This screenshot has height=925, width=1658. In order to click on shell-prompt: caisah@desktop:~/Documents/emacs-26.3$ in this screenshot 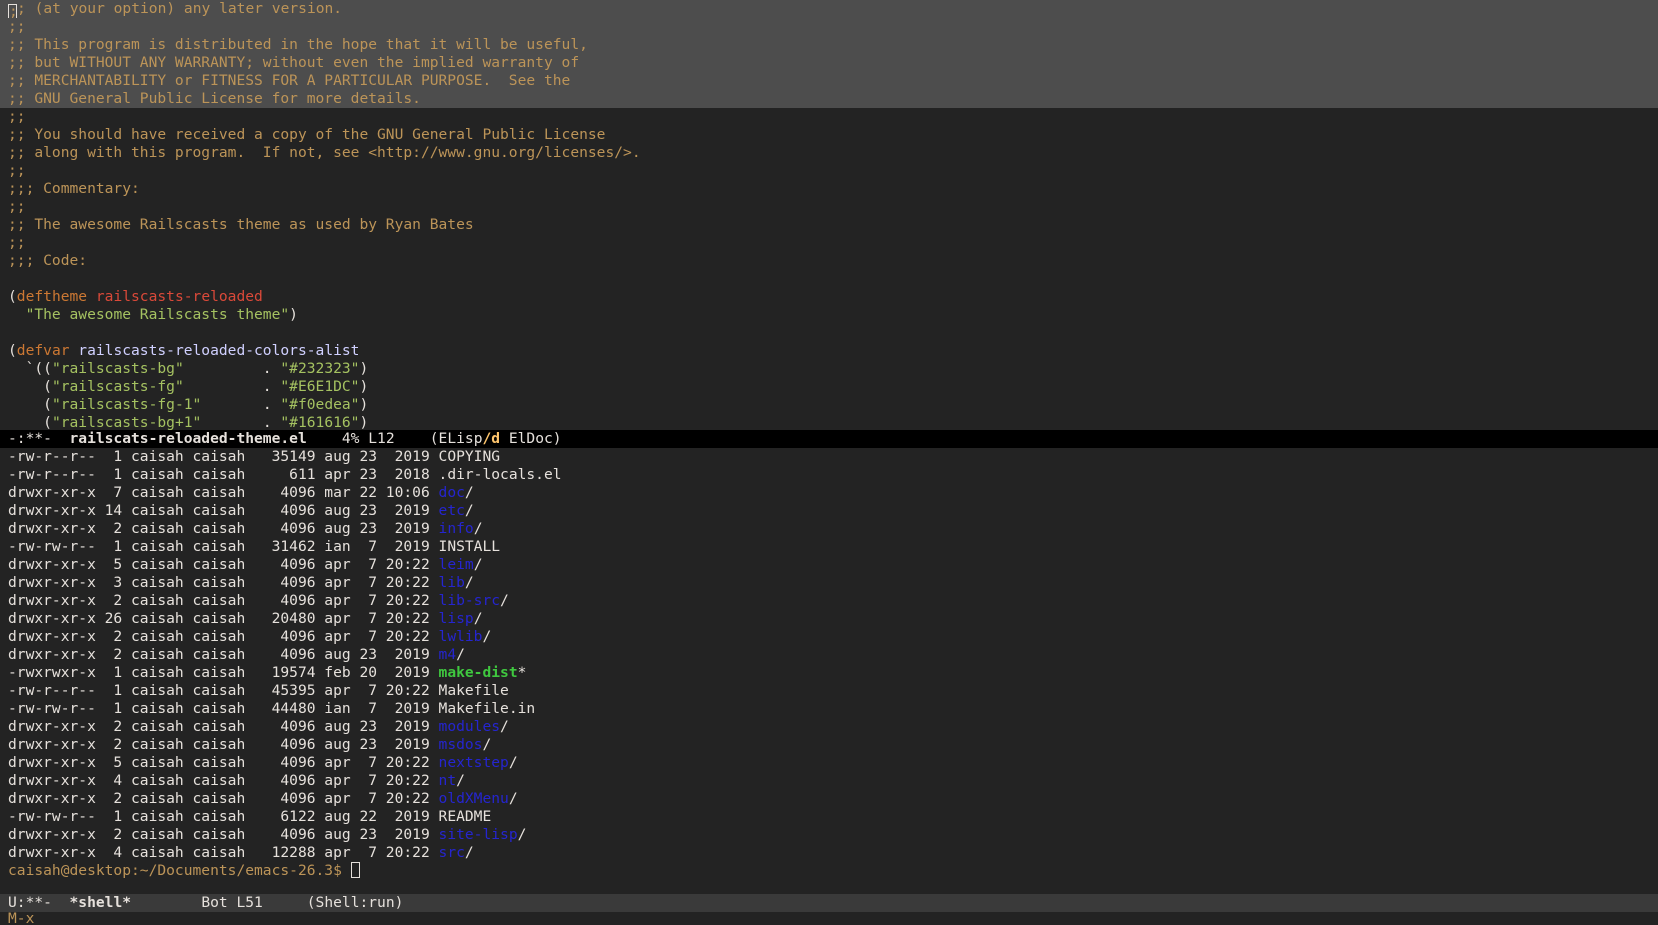, I will do `click(179, 870)`.